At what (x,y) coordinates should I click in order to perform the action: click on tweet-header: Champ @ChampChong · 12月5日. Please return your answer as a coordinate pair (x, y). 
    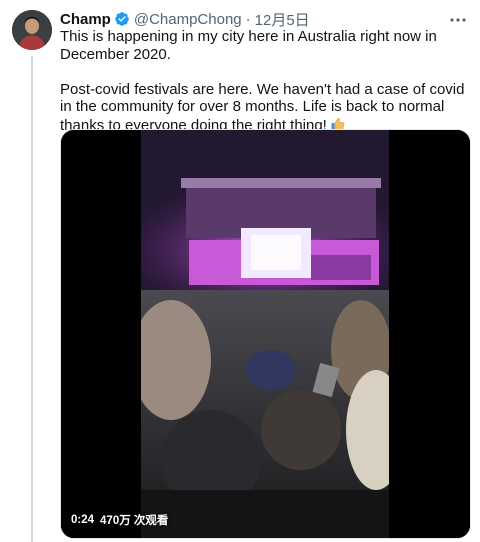
    Looking at the image, I should click on (185, 19).